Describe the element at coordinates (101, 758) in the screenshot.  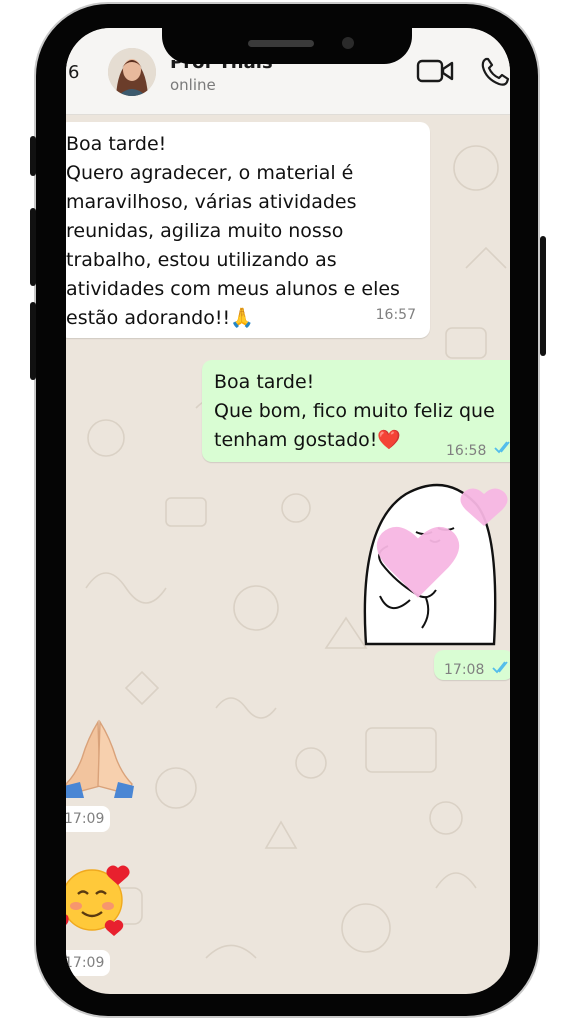
I see `praying-hands-emoji` at that location.